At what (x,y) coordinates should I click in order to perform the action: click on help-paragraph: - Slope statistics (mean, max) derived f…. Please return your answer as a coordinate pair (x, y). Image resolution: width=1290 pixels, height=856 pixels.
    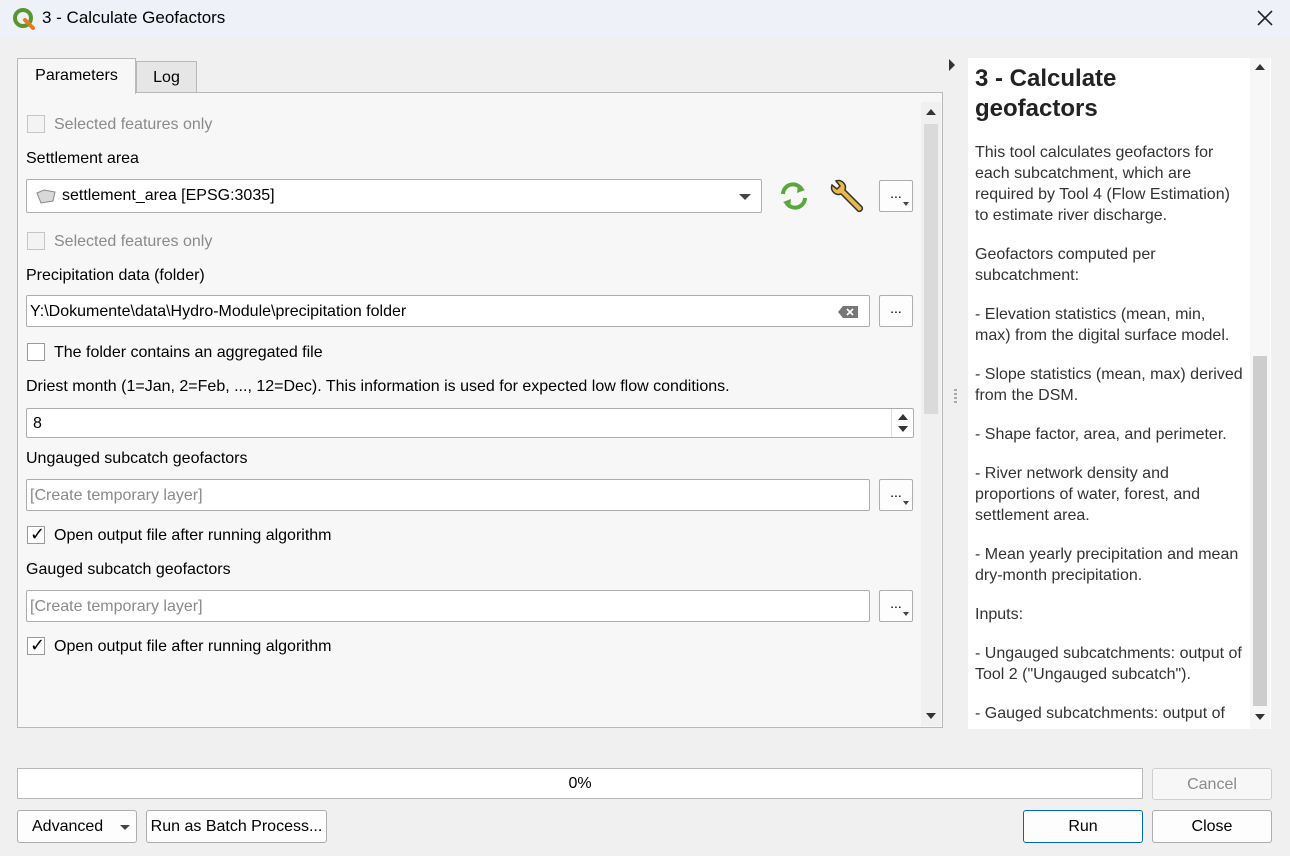
    Looking at the image, I should click on (1109, 385).